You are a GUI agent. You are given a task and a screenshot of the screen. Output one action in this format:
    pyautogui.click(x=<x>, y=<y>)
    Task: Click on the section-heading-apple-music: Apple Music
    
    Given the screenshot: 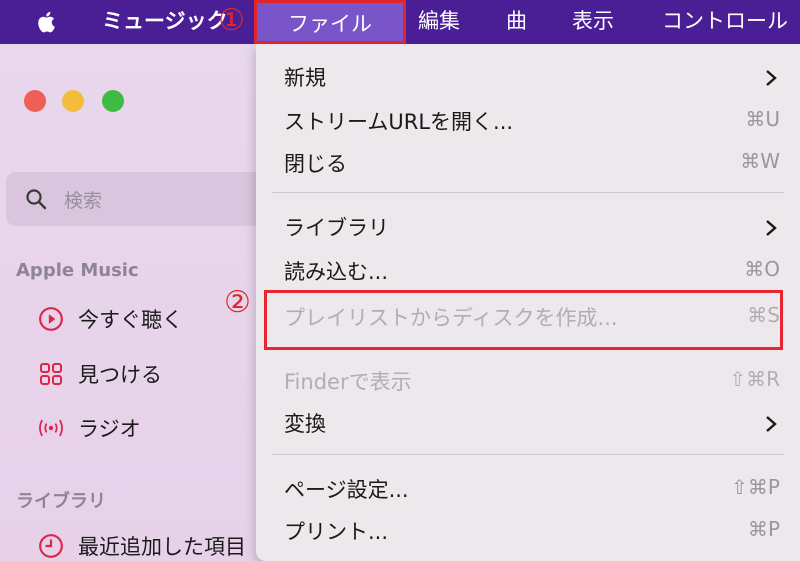 What is the action you would take?
    pyautogui.click(x=77, y=270)
    